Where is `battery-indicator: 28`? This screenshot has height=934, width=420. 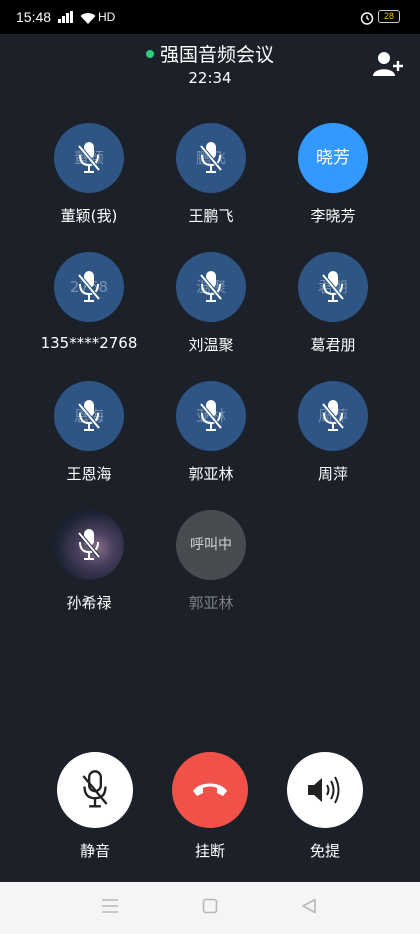
battery-indicator: 28 is located at coordinates (389, 16).